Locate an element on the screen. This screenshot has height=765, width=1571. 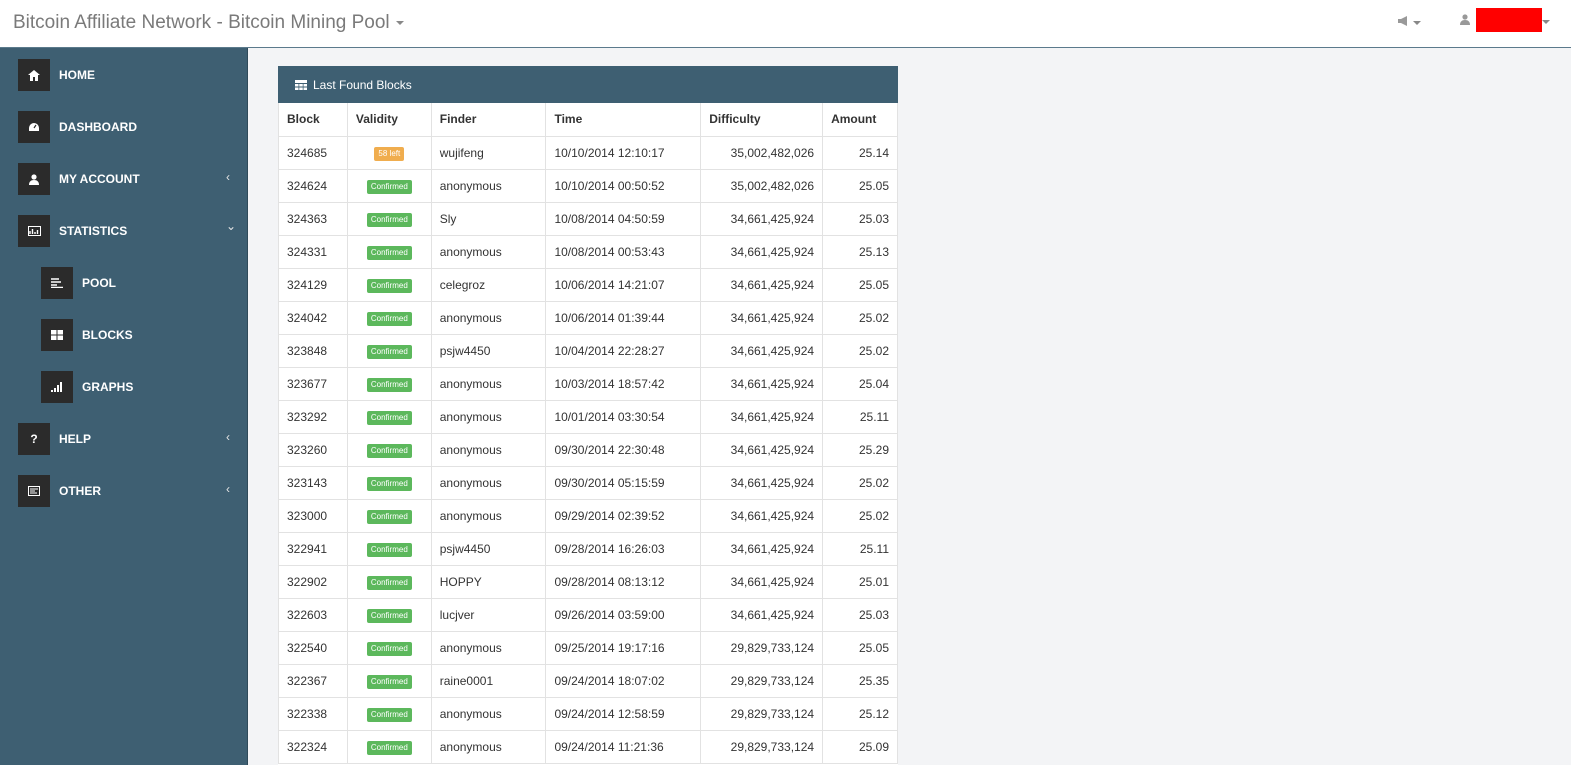
block-cell: 322941 is located at coordinates (313, 548).